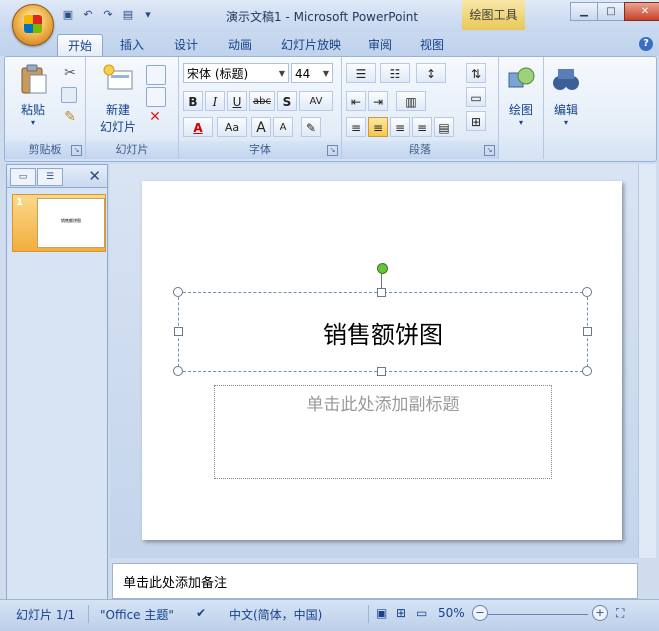  What do you see at coordinates (378, 101) in the screenshot?
I see `increase-indent-icon: ⇥` at bounding box center [378, 101].